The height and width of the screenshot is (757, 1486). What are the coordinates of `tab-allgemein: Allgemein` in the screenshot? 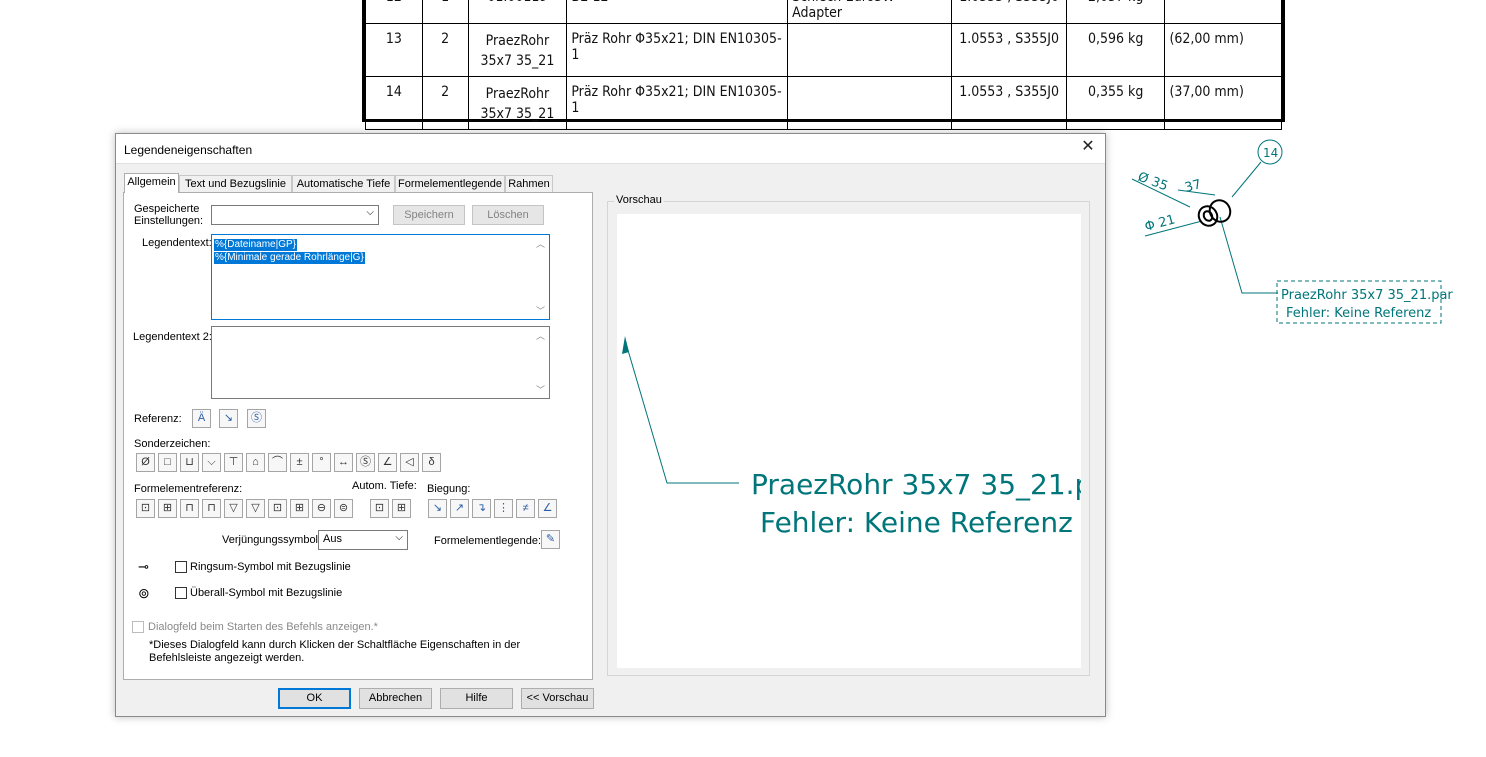 It's located at (151, 183).